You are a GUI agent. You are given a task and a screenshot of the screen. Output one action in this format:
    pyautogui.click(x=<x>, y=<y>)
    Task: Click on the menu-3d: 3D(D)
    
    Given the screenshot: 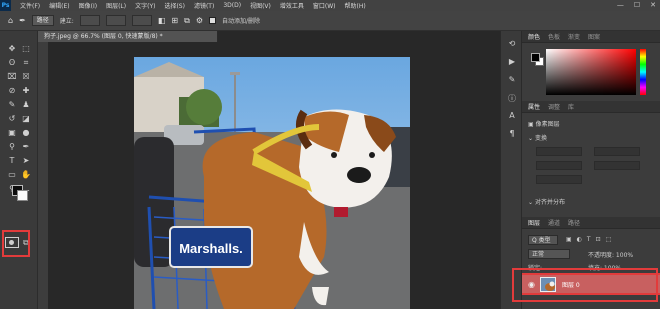 What is the action you would take?
    pyautogui.click(x=232, y=5)
    